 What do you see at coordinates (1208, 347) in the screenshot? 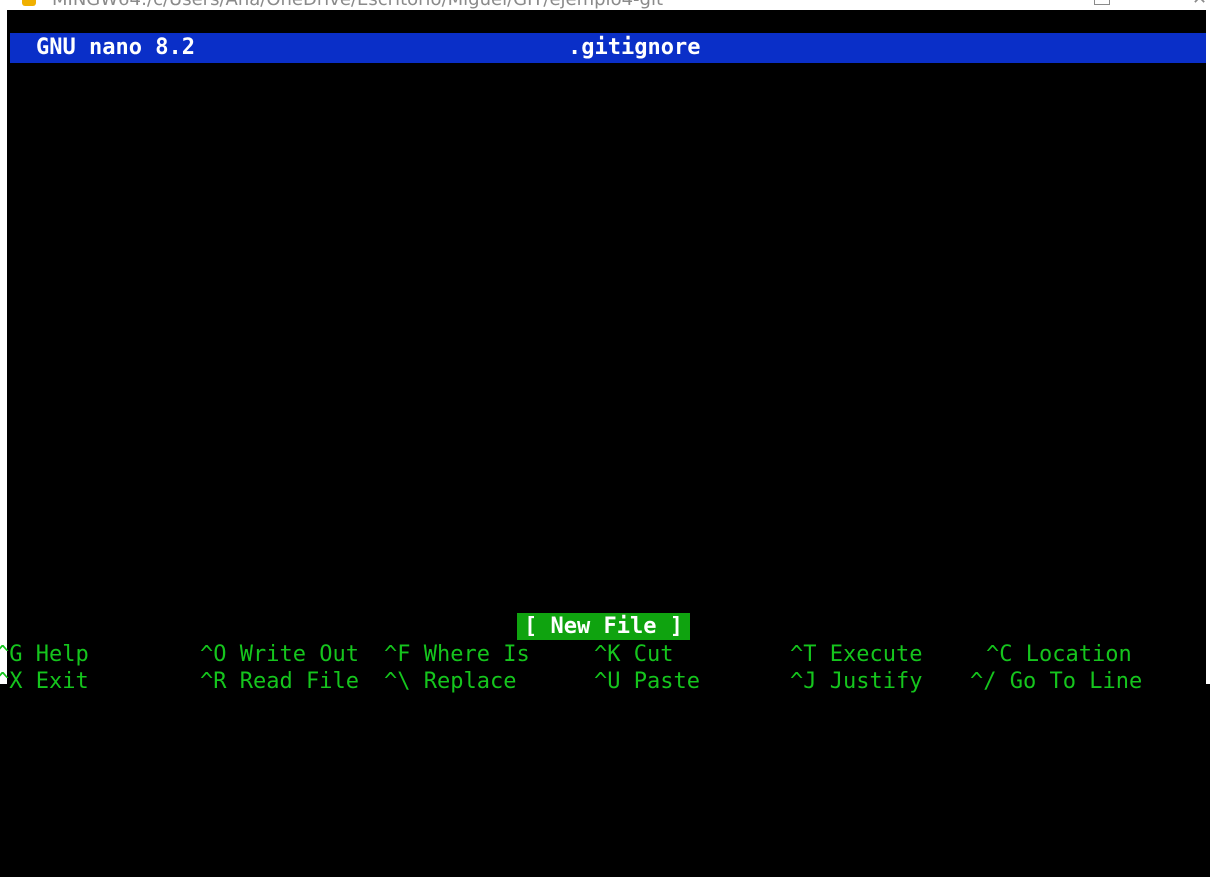
I see `window-border-right` at bounding box center [1208, 347].